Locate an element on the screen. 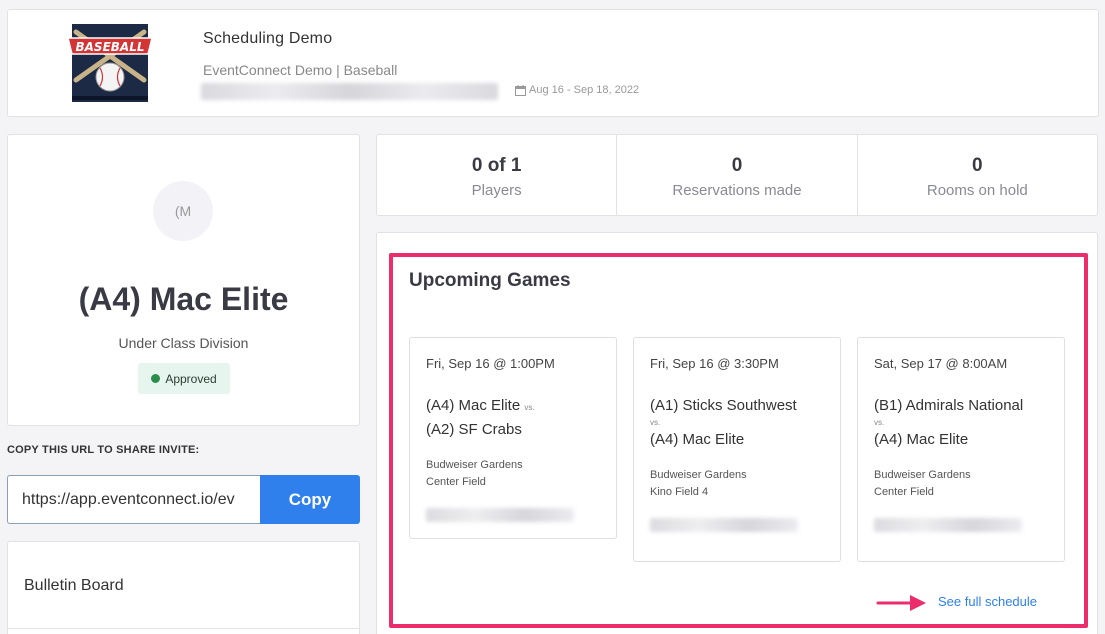 The height and width of the screenshot is (634, 1105). team-home: (A4) Mac Elite is located at coordinates (473, 405).